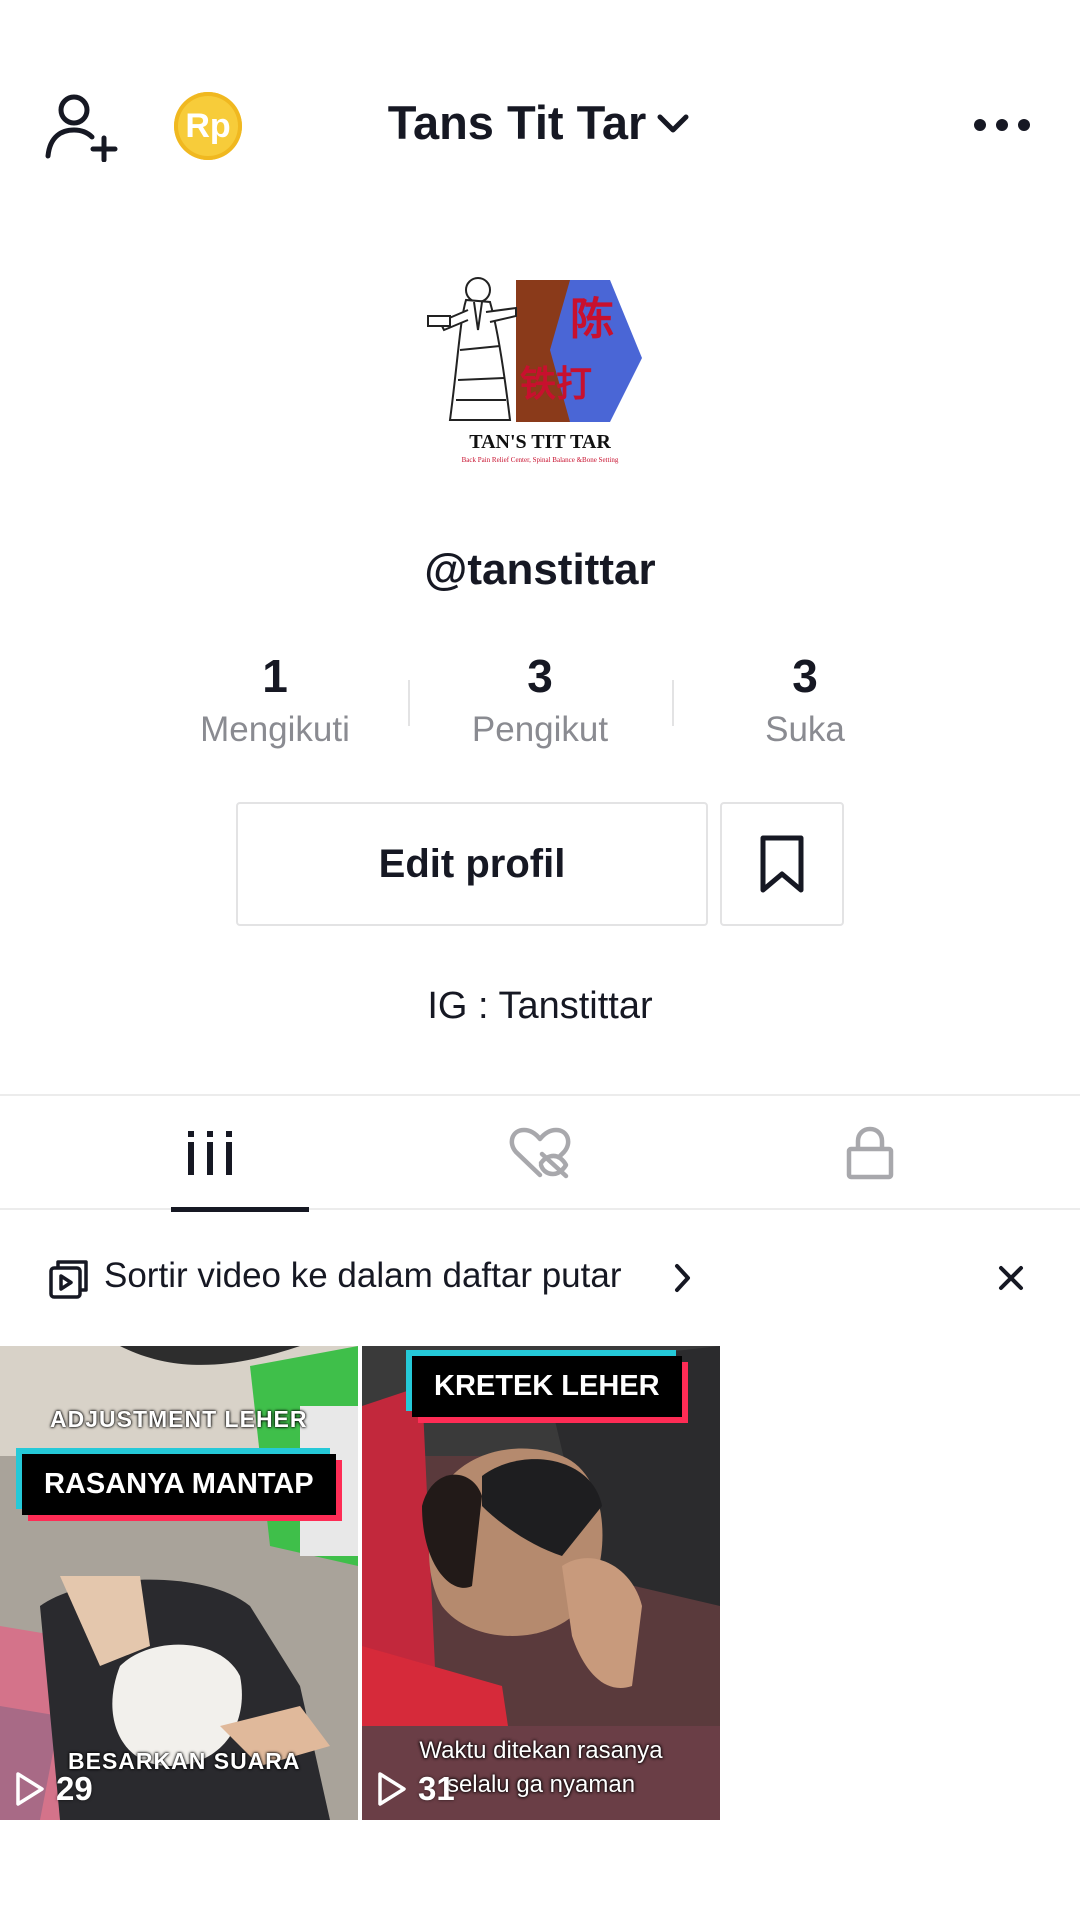 The height and width of the screenshot is (1920, 1080). I want to click on tab-private, so click(870, 1153).